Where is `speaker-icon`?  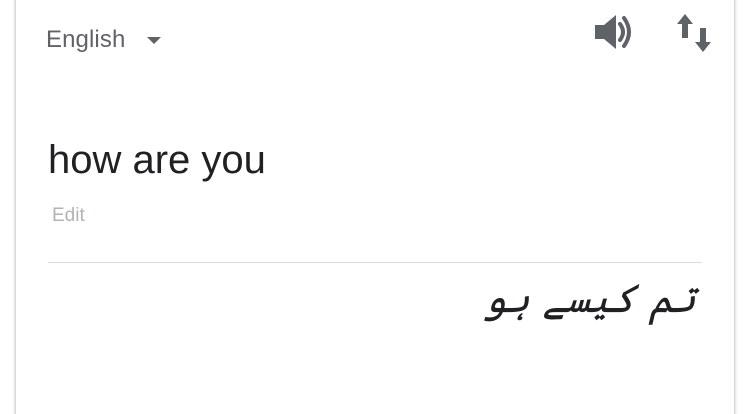
speaker-icon is located at coordinates (614, 32).